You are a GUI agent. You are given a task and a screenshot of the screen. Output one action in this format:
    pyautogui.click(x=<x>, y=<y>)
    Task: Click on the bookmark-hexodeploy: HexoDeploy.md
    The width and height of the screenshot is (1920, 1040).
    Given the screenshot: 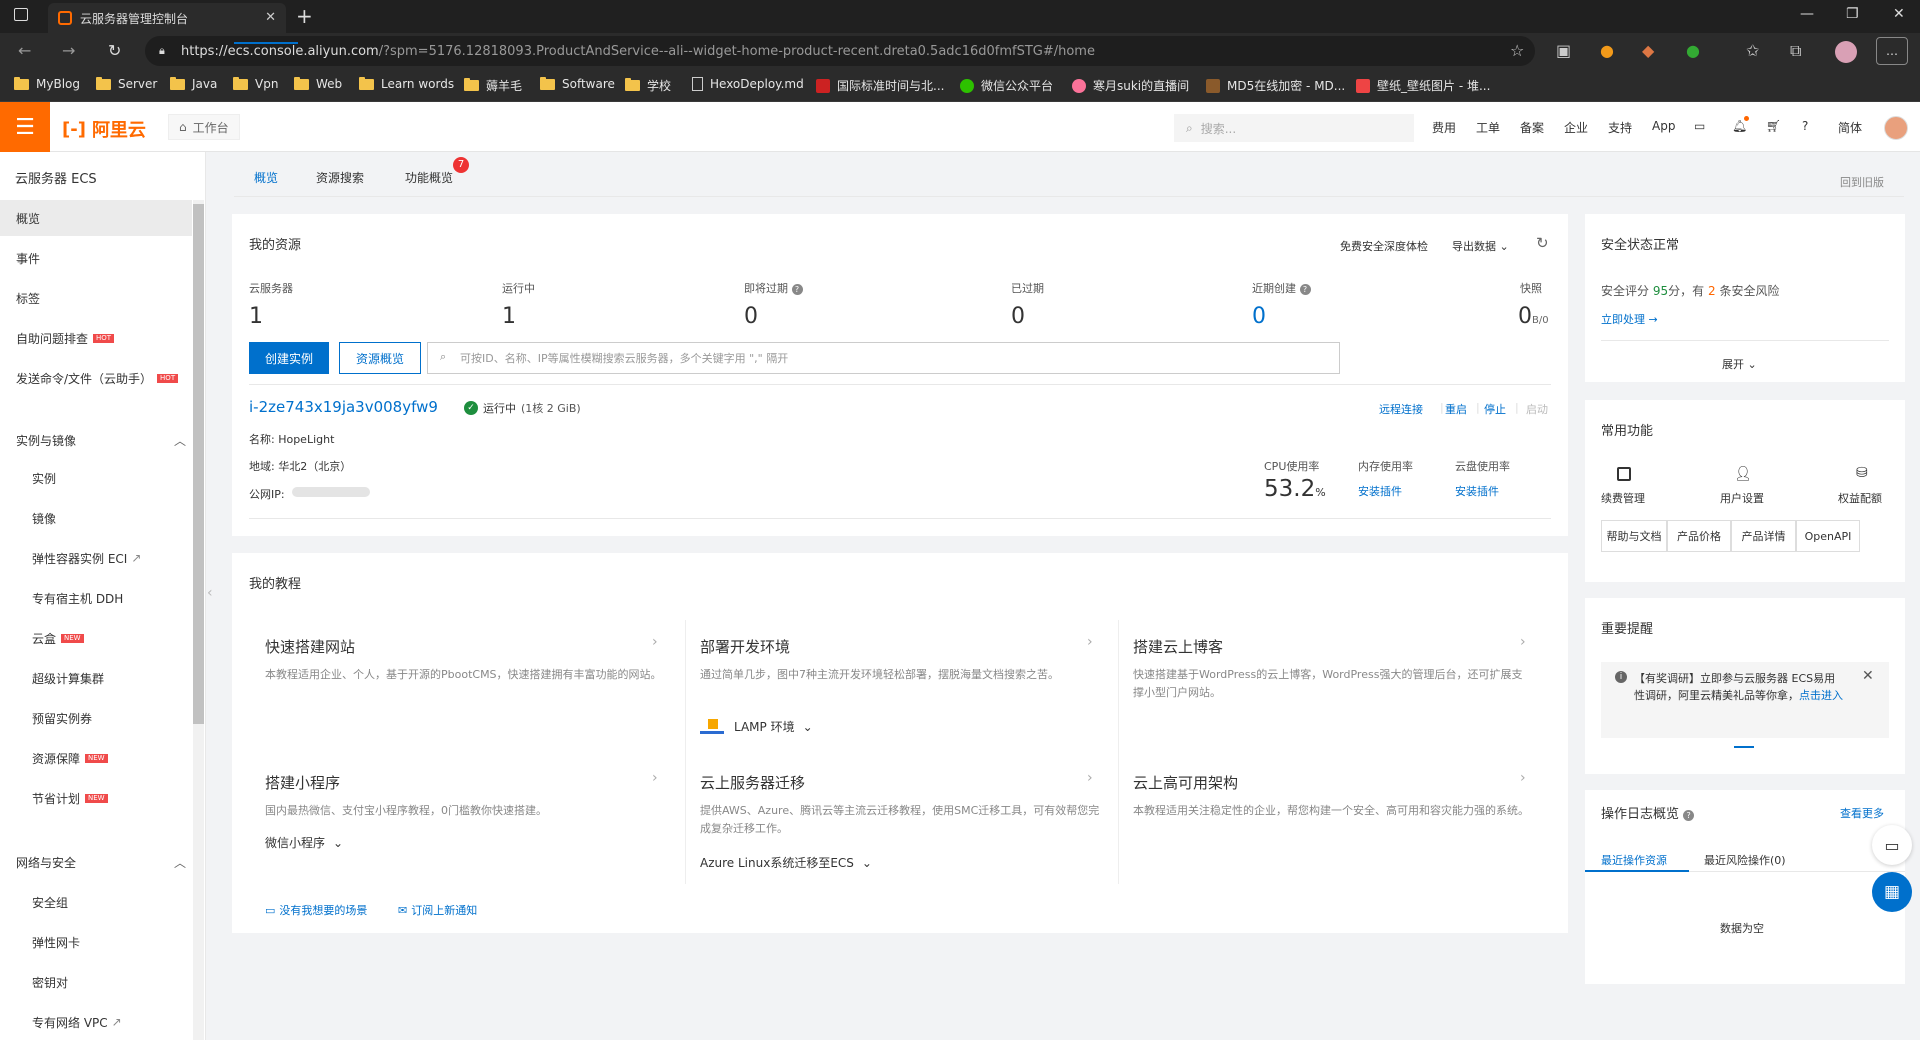 What is the action you would take?
    pyautogui.click(x=748, y=84)
    